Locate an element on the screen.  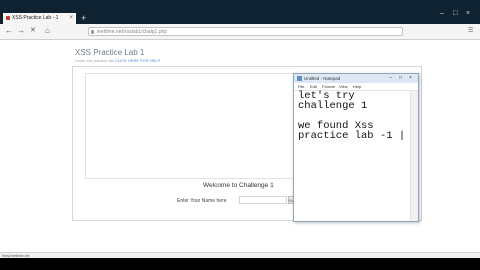
stop-icon: ✕ is located at coordinates (33, 31).